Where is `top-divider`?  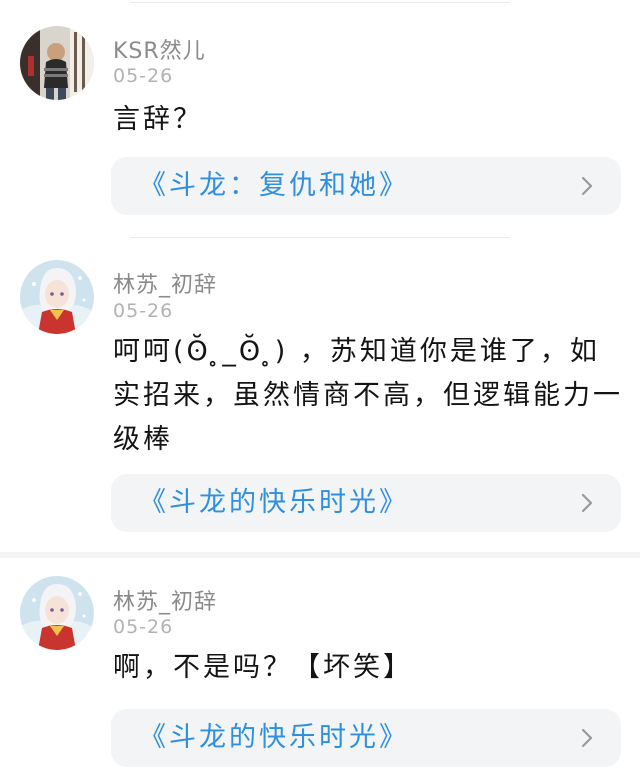
top-divider is located at coordinates (320, 2).